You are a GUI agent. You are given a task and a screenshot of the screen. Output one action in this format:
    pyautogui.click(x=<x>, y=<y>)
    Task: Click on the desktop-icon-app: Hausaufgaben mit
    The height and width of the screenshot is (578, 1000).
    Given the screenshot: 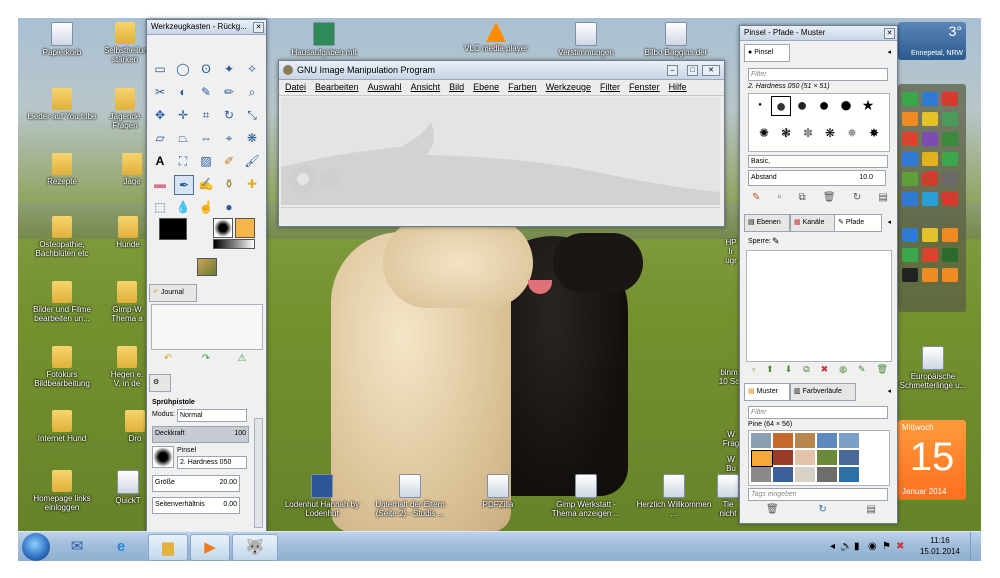 What is the action you would take?
    pyautogui.click(x=324, y=39)
    